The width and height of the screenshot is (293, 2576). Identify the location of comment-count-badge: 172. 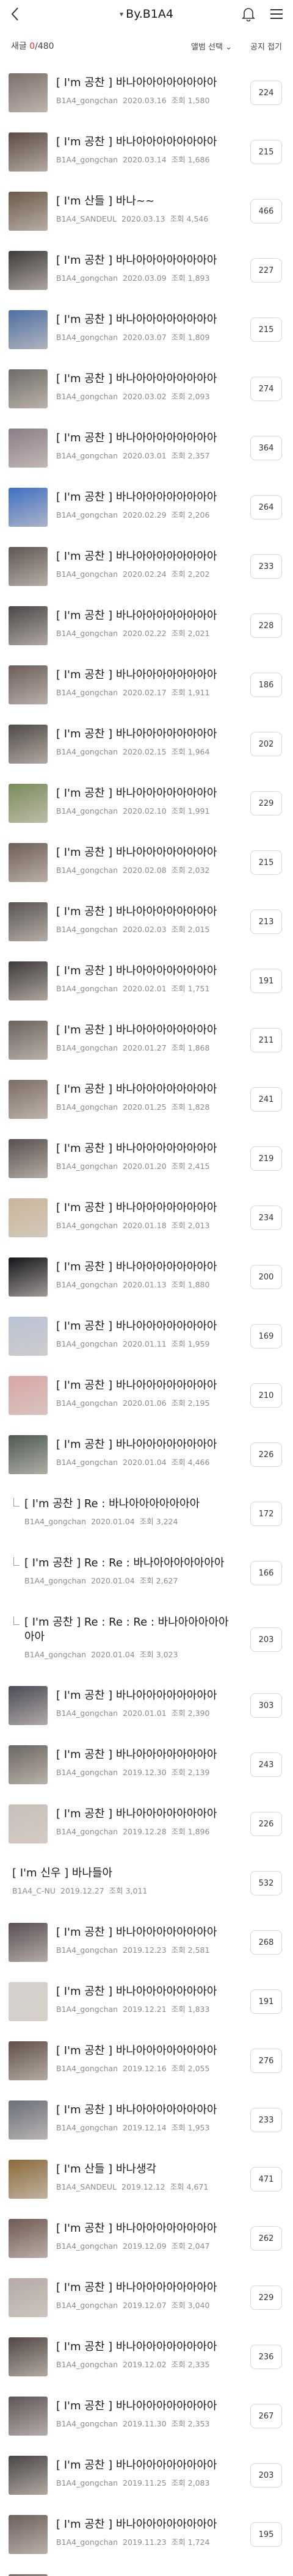
(266, 1514).